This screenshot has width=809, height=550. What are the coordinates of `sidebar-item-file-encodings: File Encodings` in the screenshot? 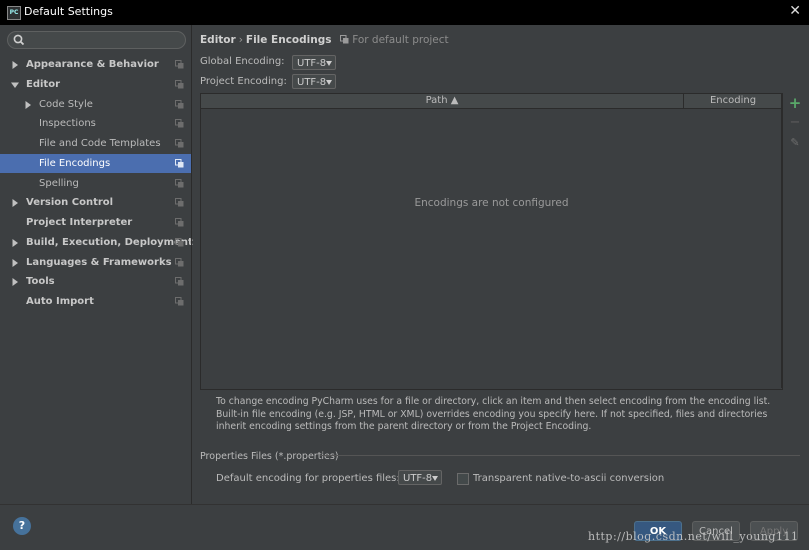 It's located at (95, 163).